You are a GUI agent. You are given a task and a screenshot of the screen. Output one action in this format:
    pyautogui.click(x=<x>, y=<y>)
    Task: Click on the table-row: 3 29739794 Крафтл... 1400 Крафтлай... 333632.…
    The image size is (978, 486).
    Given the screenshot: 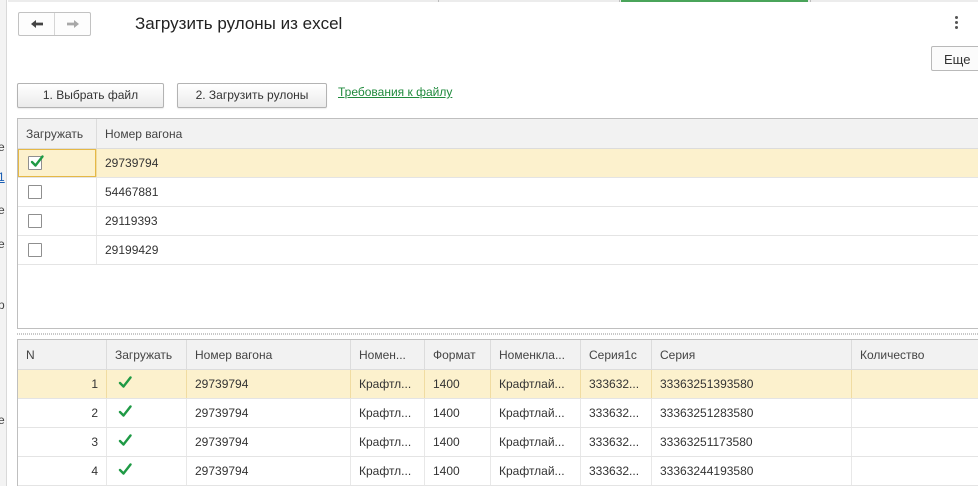 What is the action you would take?
    pyautogui.click(x=498, y=442)
    